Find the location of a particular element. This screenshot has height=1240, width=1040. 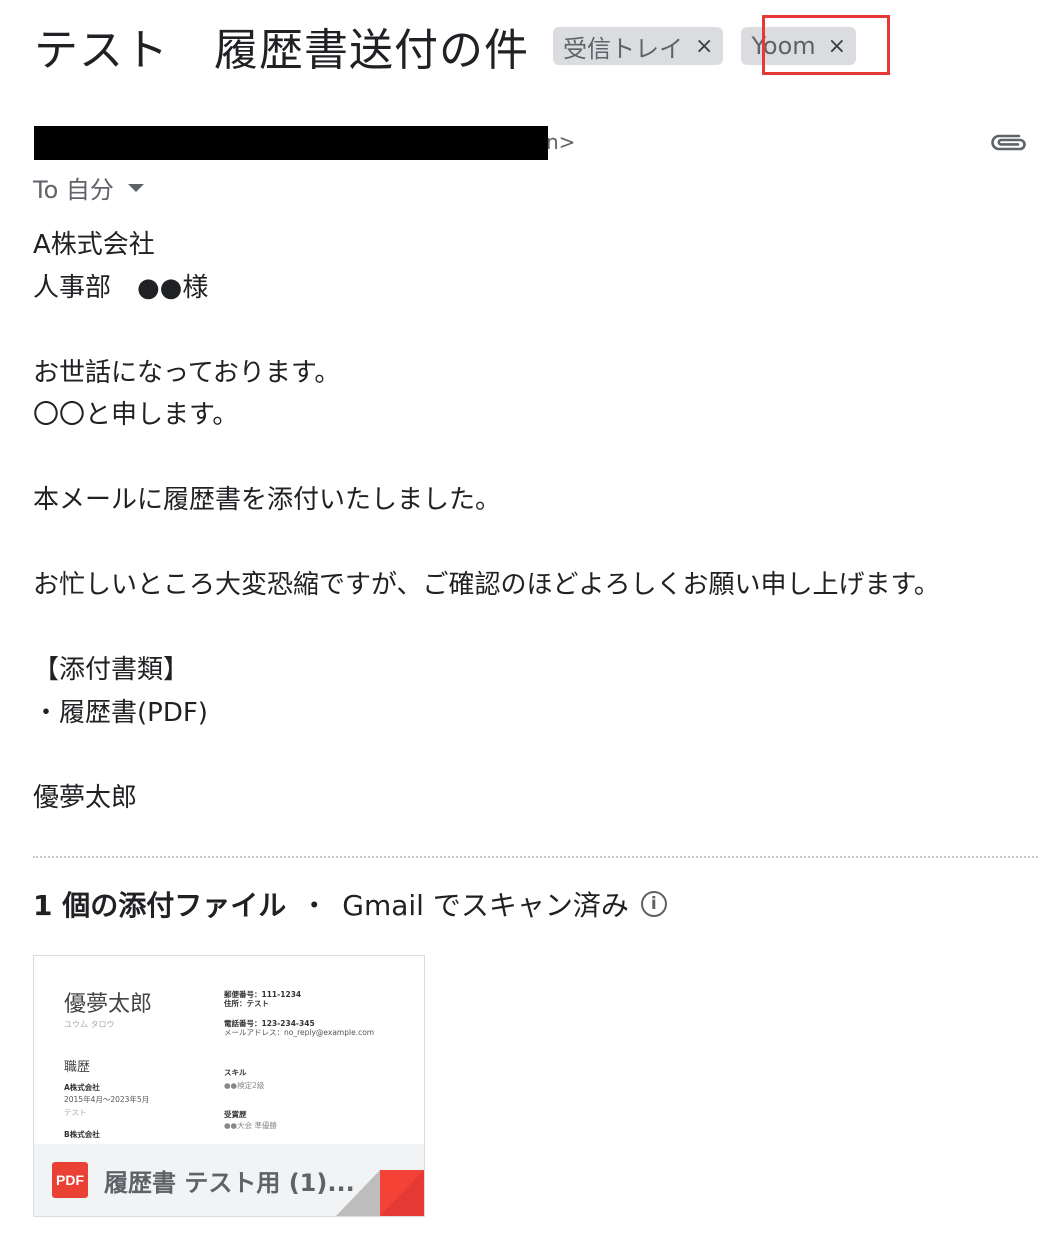

preview-name: 優夢太郎 is located at coordinates (108, 1004).